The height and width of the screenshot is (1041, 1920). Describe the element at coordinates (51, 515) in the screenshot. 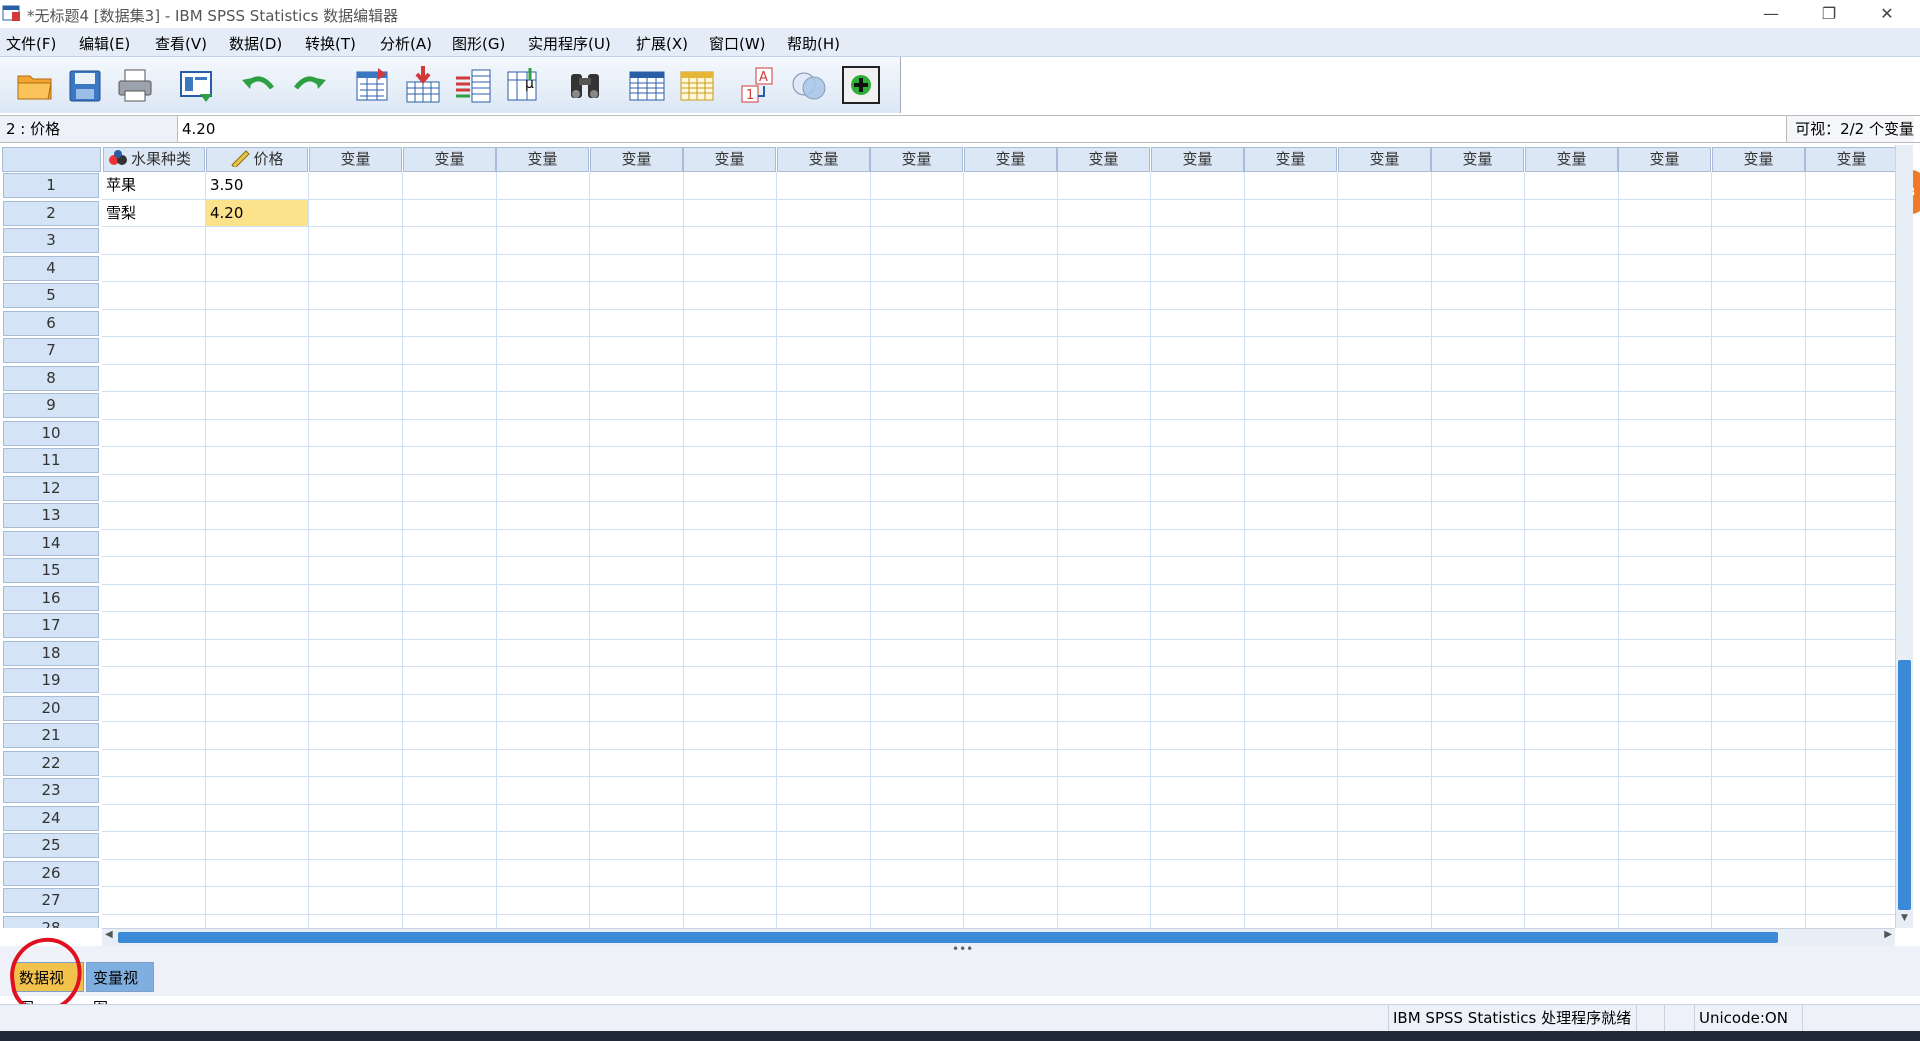

I see `row-header: 13` at that location.